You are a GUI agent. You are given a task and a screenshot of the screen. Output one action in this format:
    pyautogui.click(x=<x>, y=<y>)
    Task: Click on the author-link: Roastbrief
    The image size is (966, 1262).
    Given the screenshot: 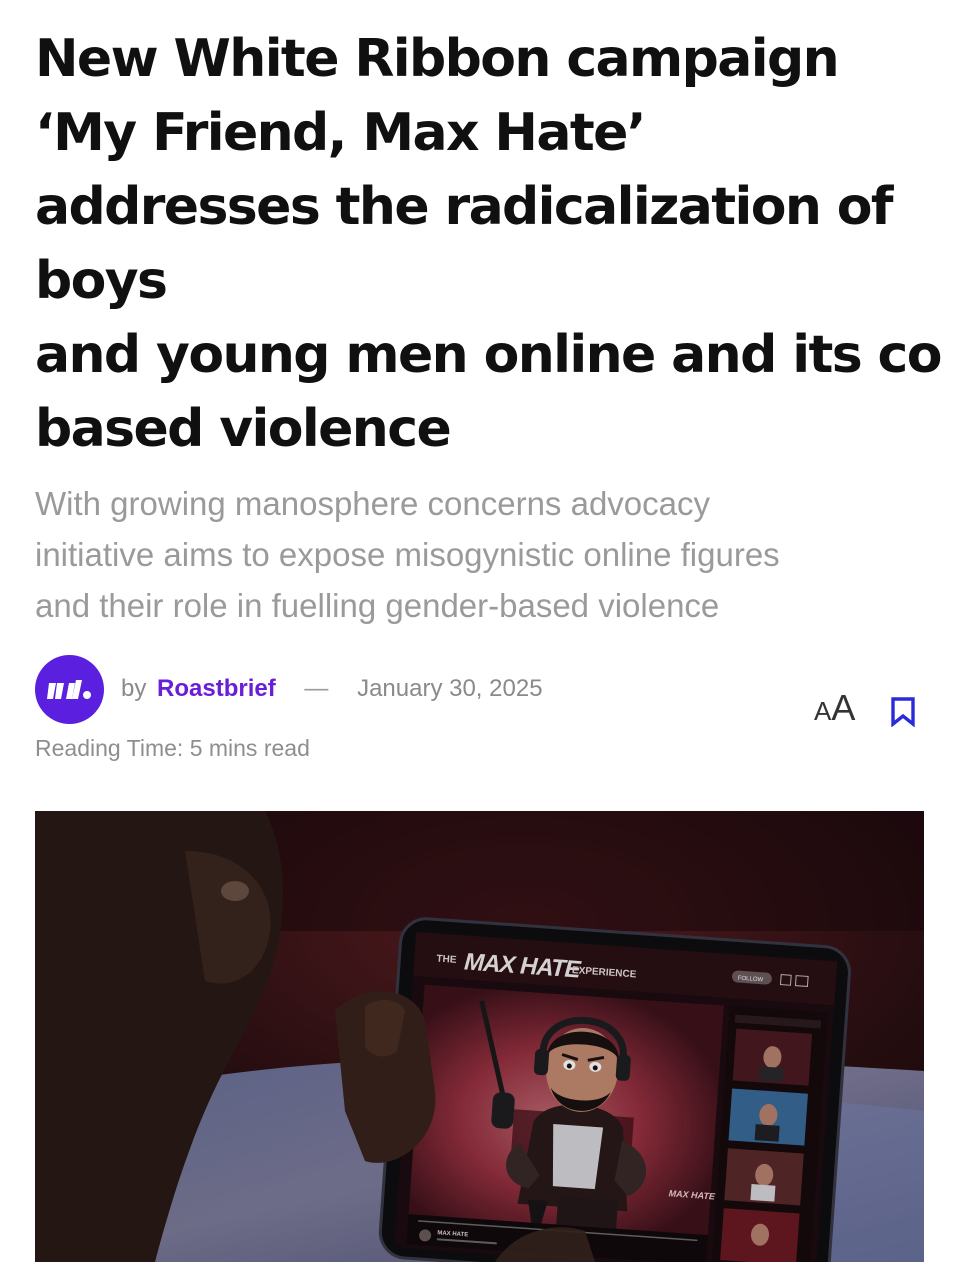 What is the action you would take?
    pyautogui.click(x=216, y=688)
    